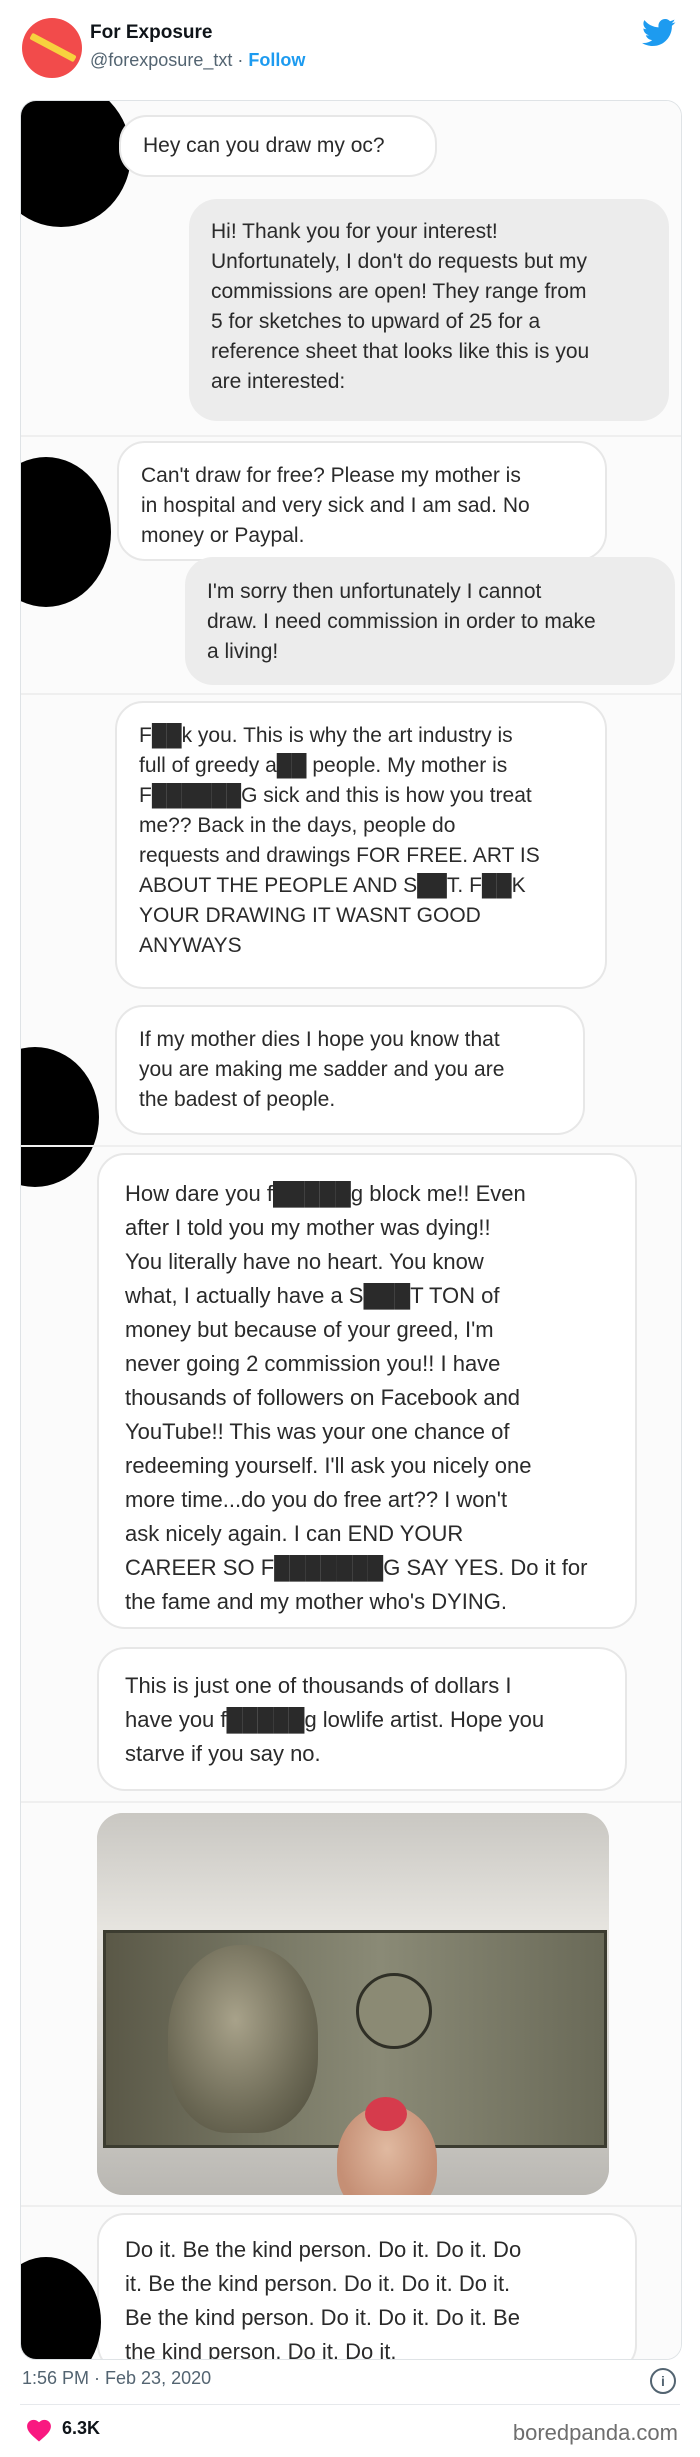 This screenshot has height=2457, width=700. What do you see at coordinates (350, 50) in the screenshot?
I see `tweet-header: For Exposure @forexposure_txt · Follow` at bounding box center [350, 50].